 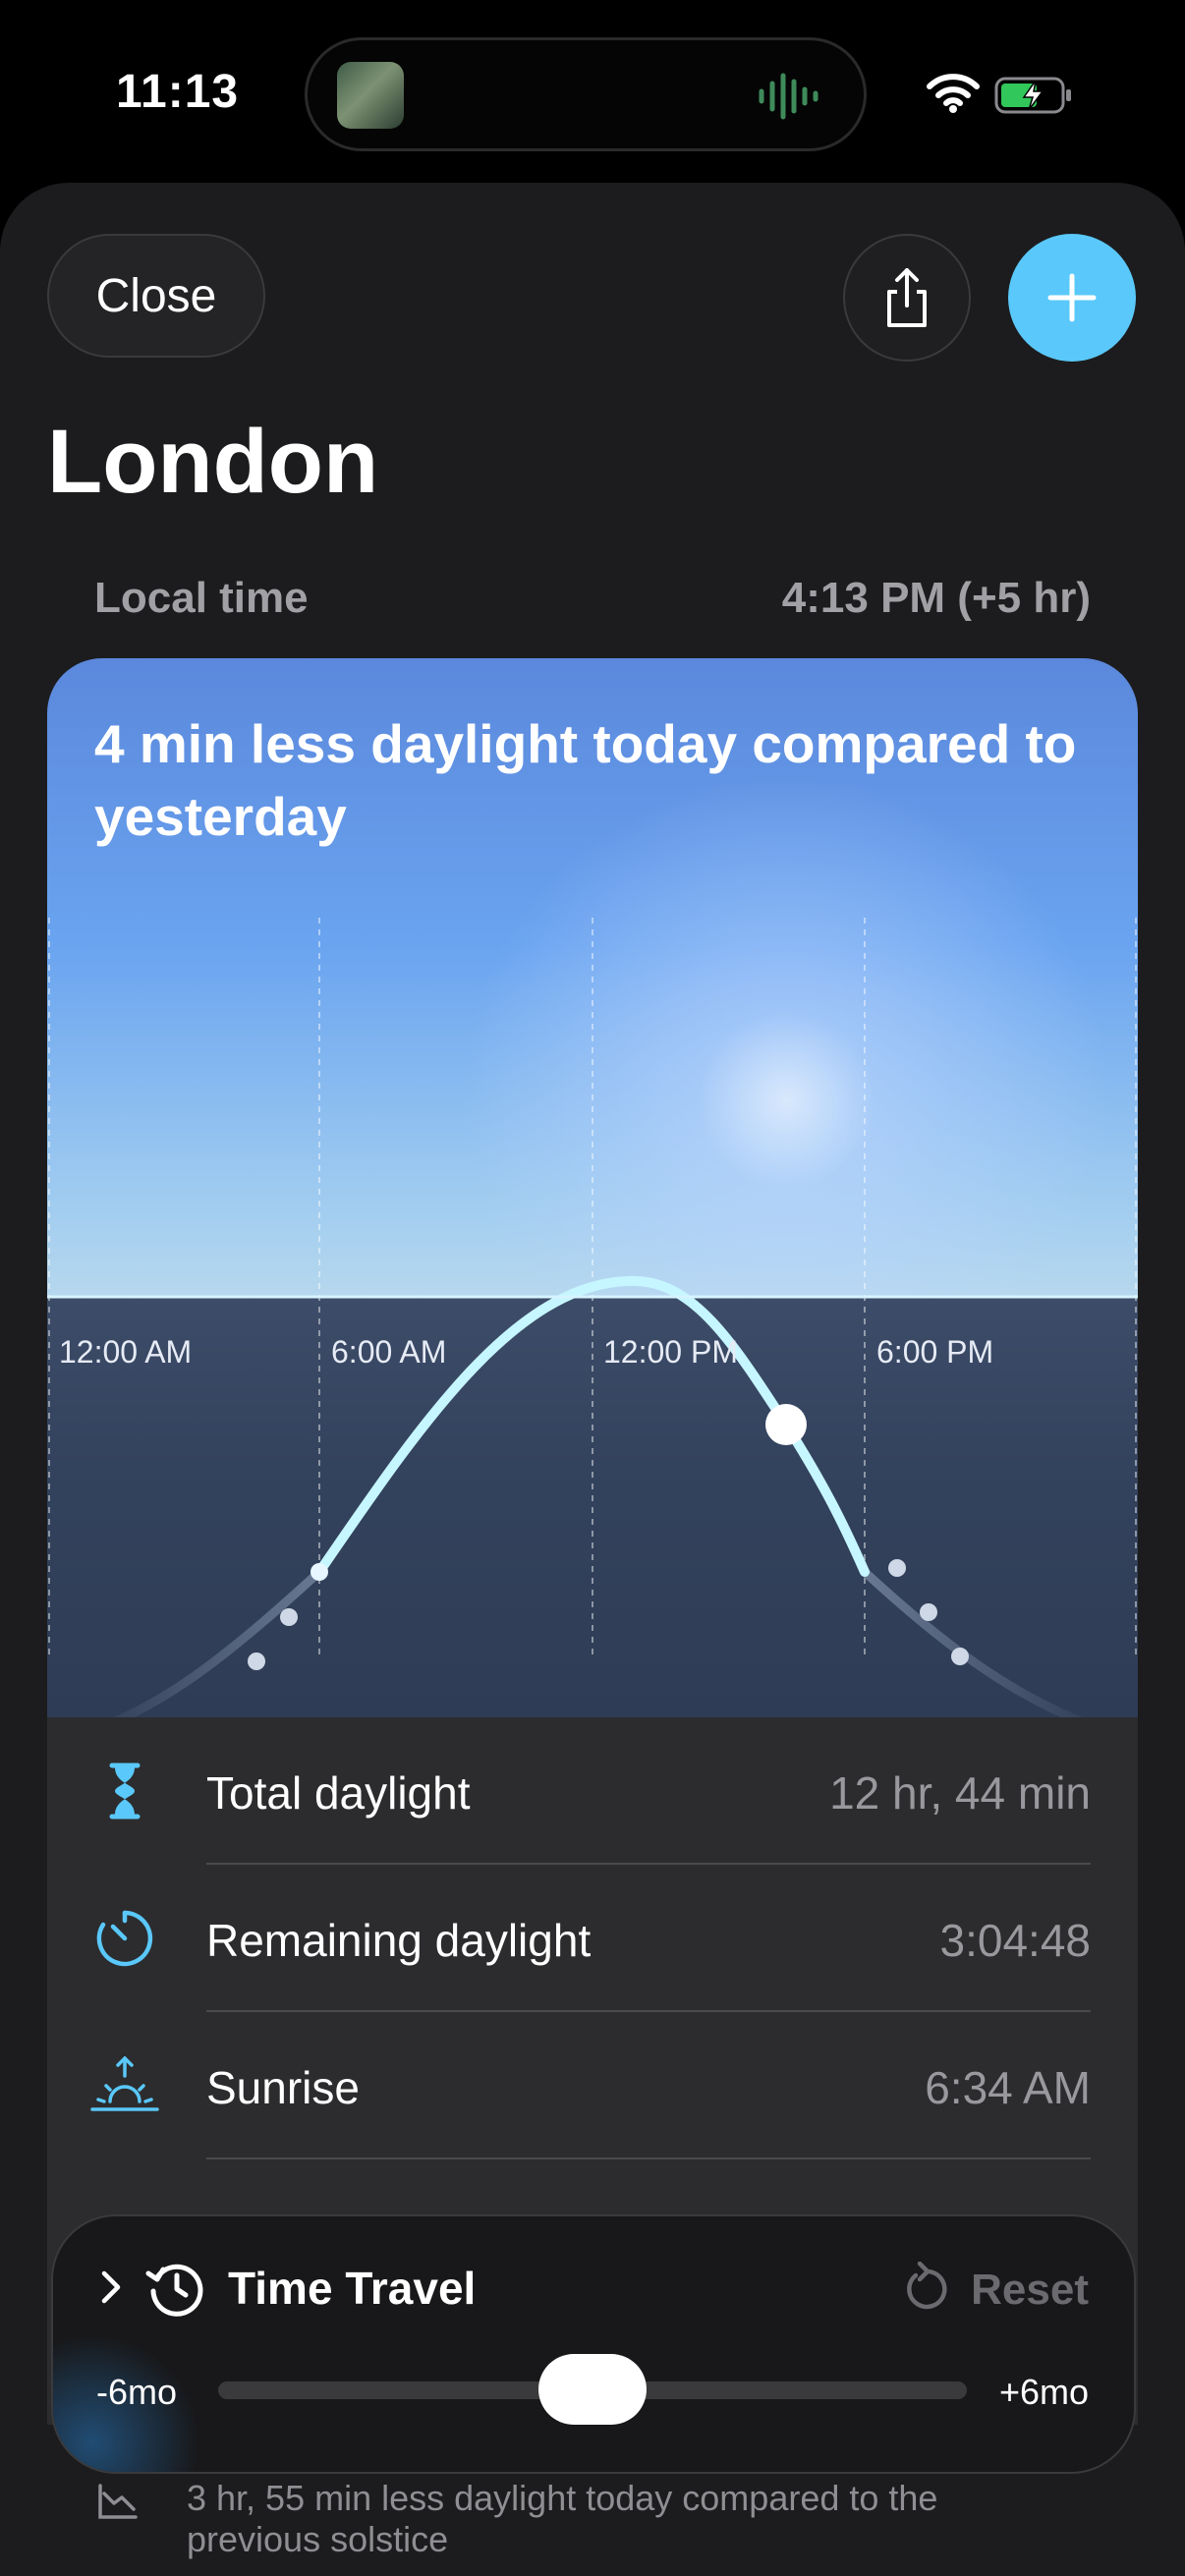 I want to click on status-time: 11:13, so click(x=178, y=92).